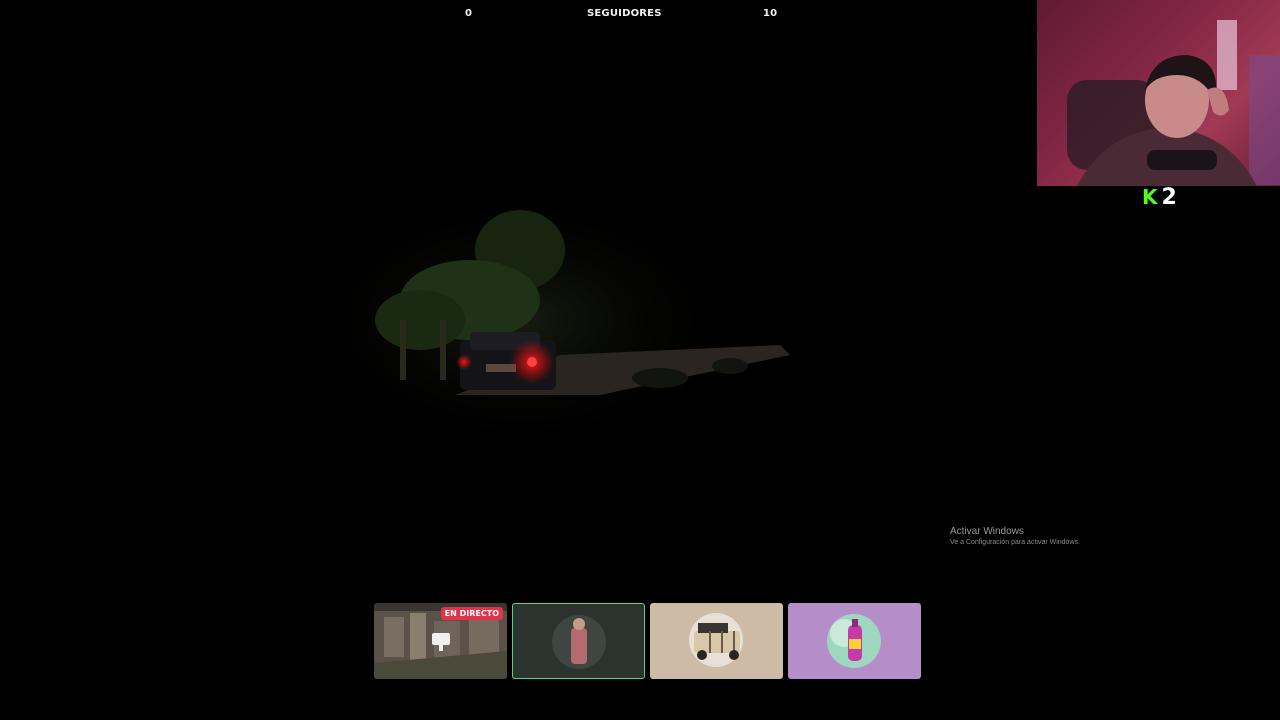 This screenshot has height=720, width=1280. I want to click on thumbnail-vehicle, so click(716, 641).